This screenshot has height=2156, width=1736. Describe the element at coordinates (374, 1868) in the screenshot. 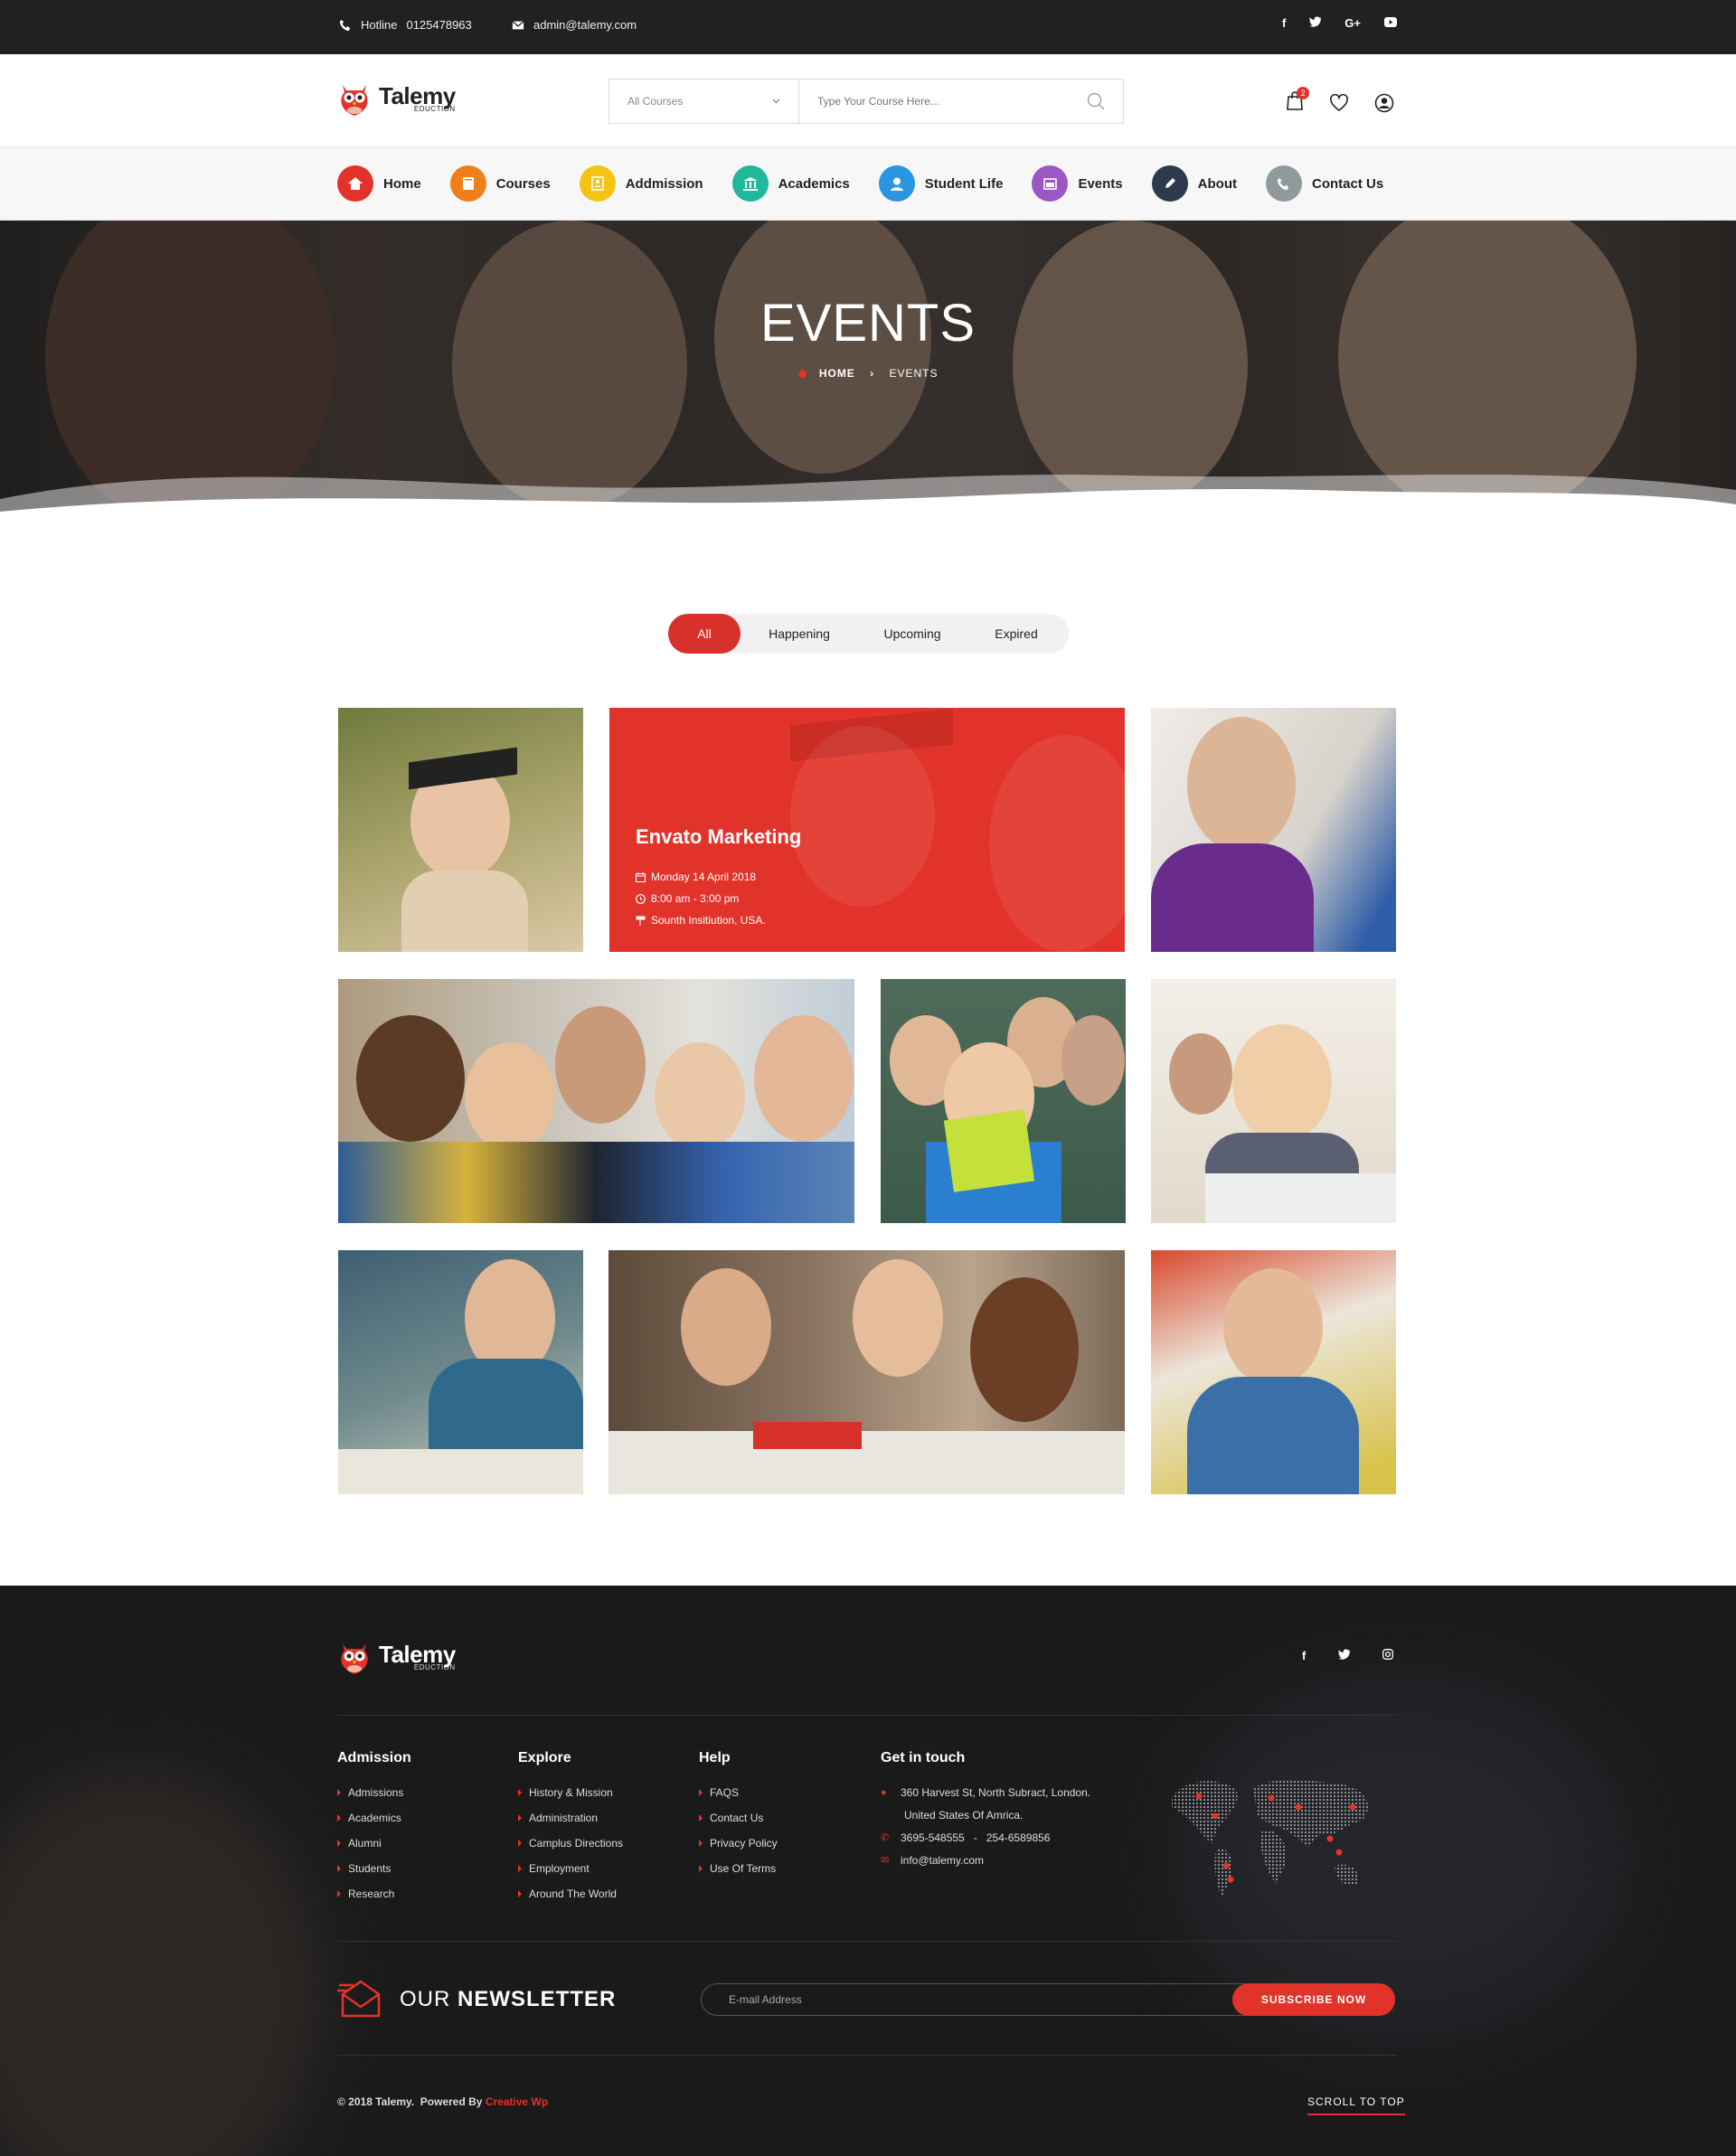

I see `footer-link: Students` at that location.